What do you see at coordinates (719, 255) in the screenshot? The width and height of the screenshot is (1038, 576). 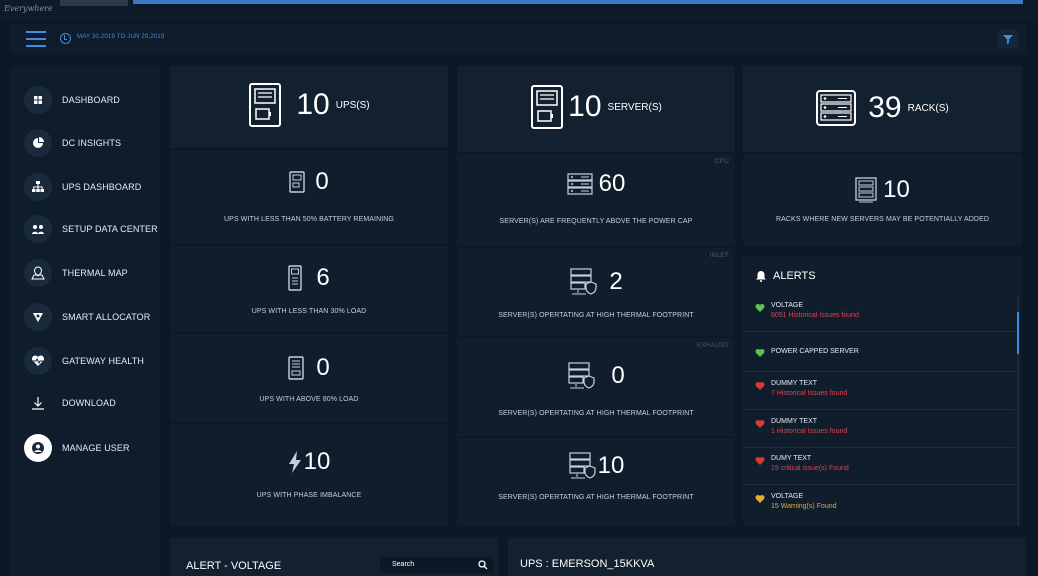 I see `inlet-tag: INLET` at bounding box center [719, 255].